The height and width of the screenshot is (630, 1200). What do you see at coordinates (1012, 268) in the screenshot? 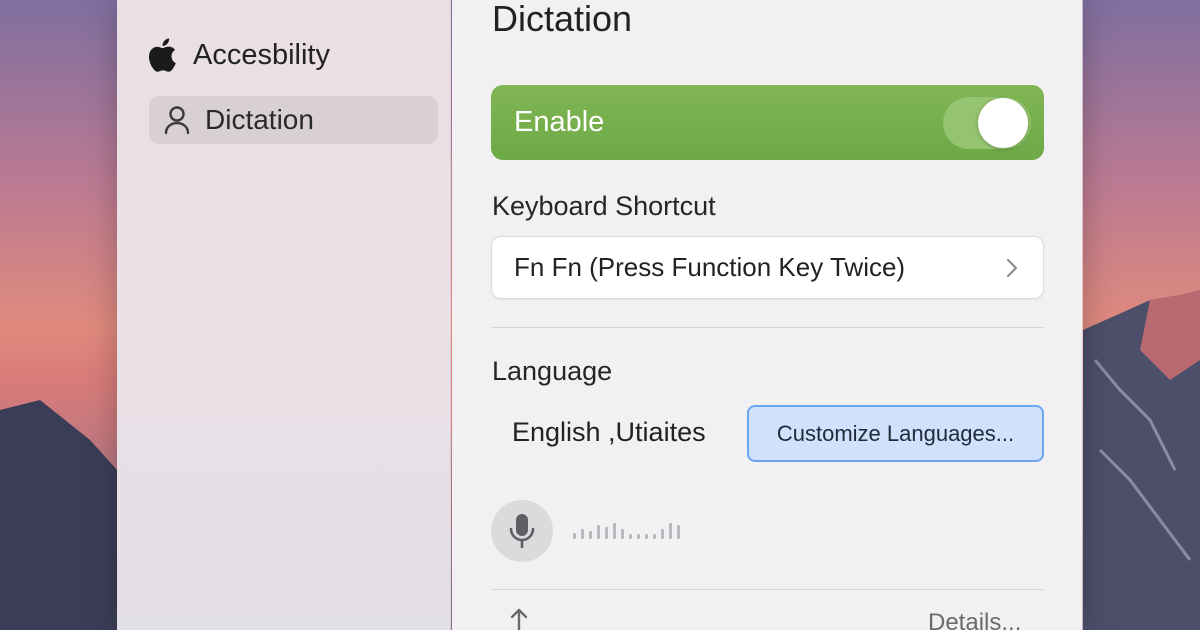
I see `chevron-right-icon` at bounding box center [1012, 268].